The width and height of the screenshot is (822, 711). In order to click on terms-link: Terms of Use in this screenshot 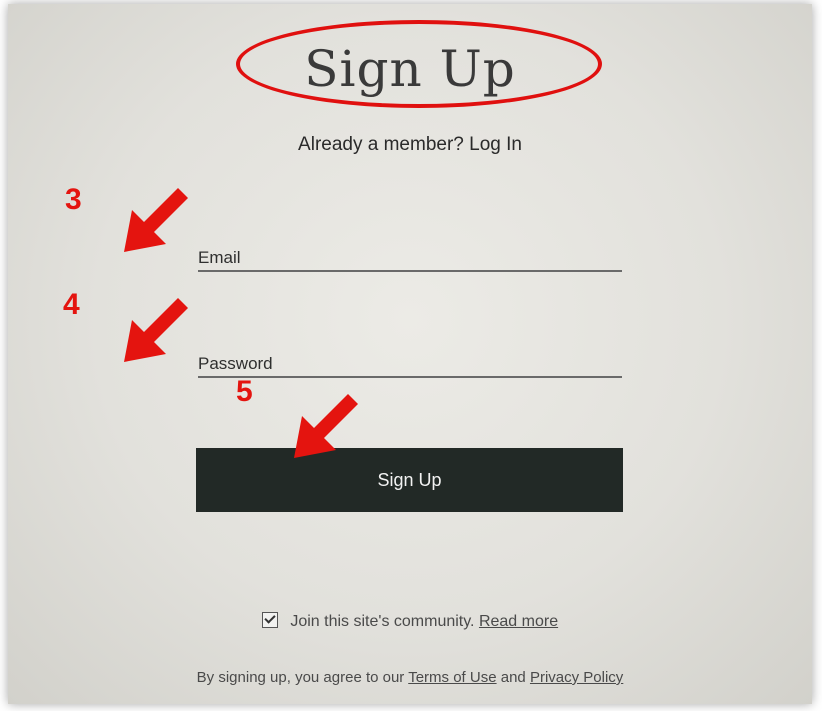, I will do `click(452, 677)`.